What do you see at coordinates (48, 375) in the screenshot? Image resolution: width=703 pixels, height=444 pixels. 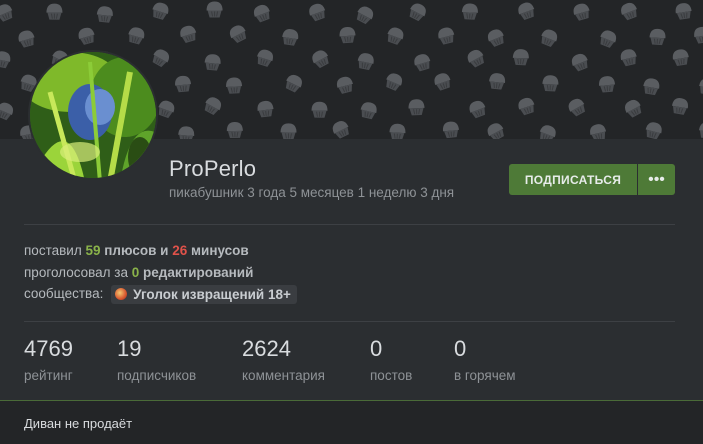 I see `stat-label: рейтинг` at bounding box center [48, 375].